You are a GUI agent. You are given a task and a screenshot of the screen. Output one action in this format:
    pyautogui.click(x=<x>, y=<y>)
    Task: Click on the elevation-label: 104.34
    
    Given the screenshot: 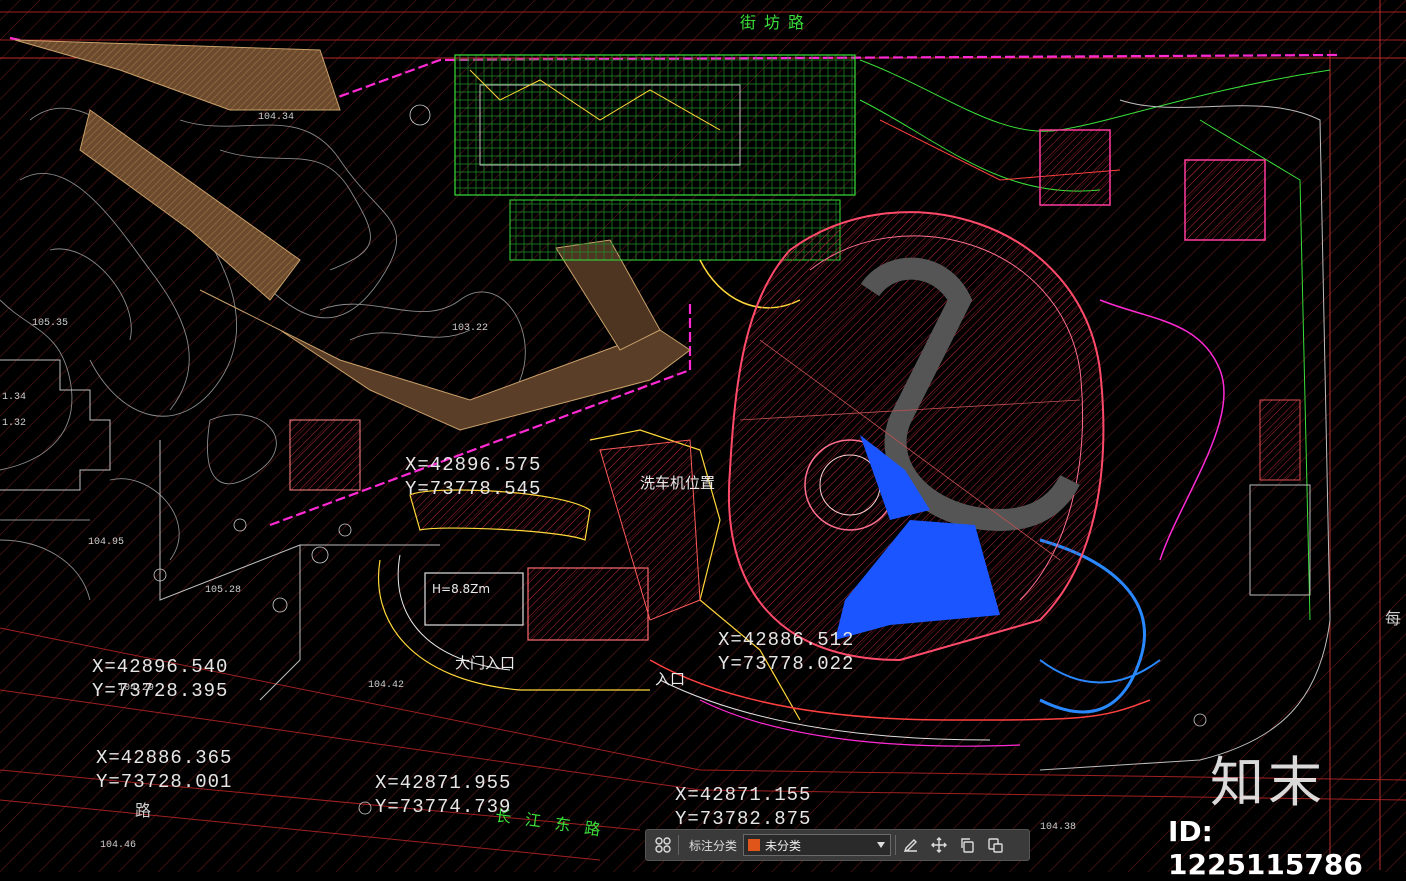 What is the action you would take?
    pyautogui.click(x=276, y=117)
    